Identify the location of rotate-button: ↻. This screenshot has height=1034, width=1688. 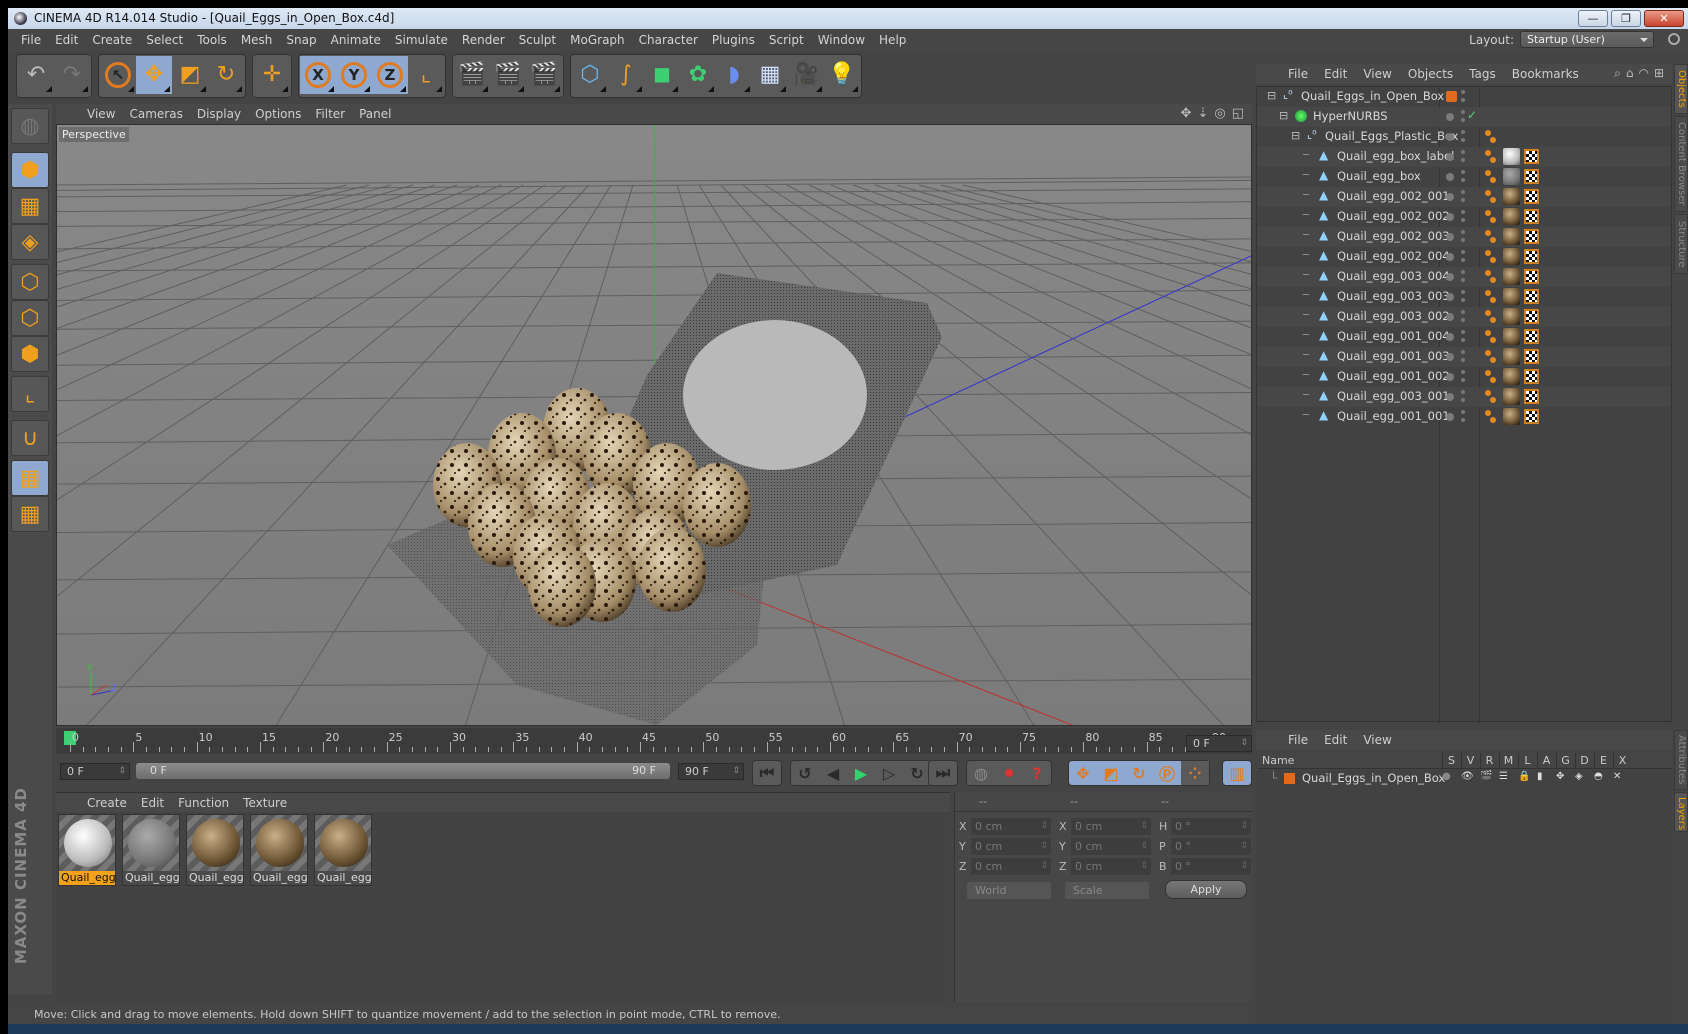
(226, 75).